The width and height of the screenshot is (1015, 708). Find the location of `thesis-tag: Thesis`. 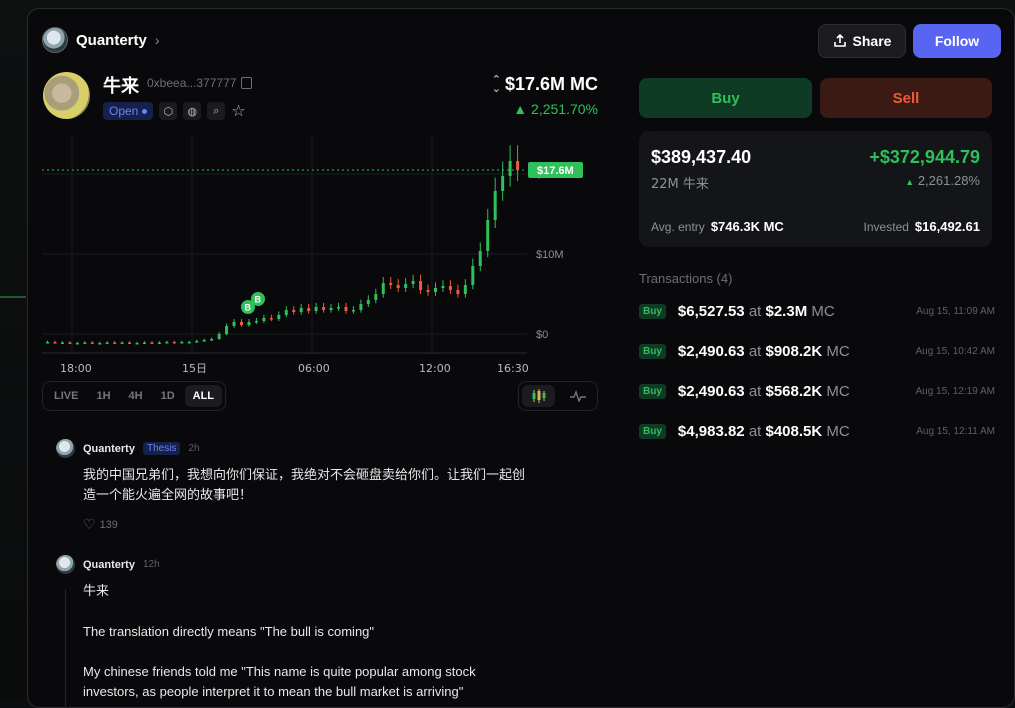

thesis-tag: Thesis is located at coordinates (161, 448).